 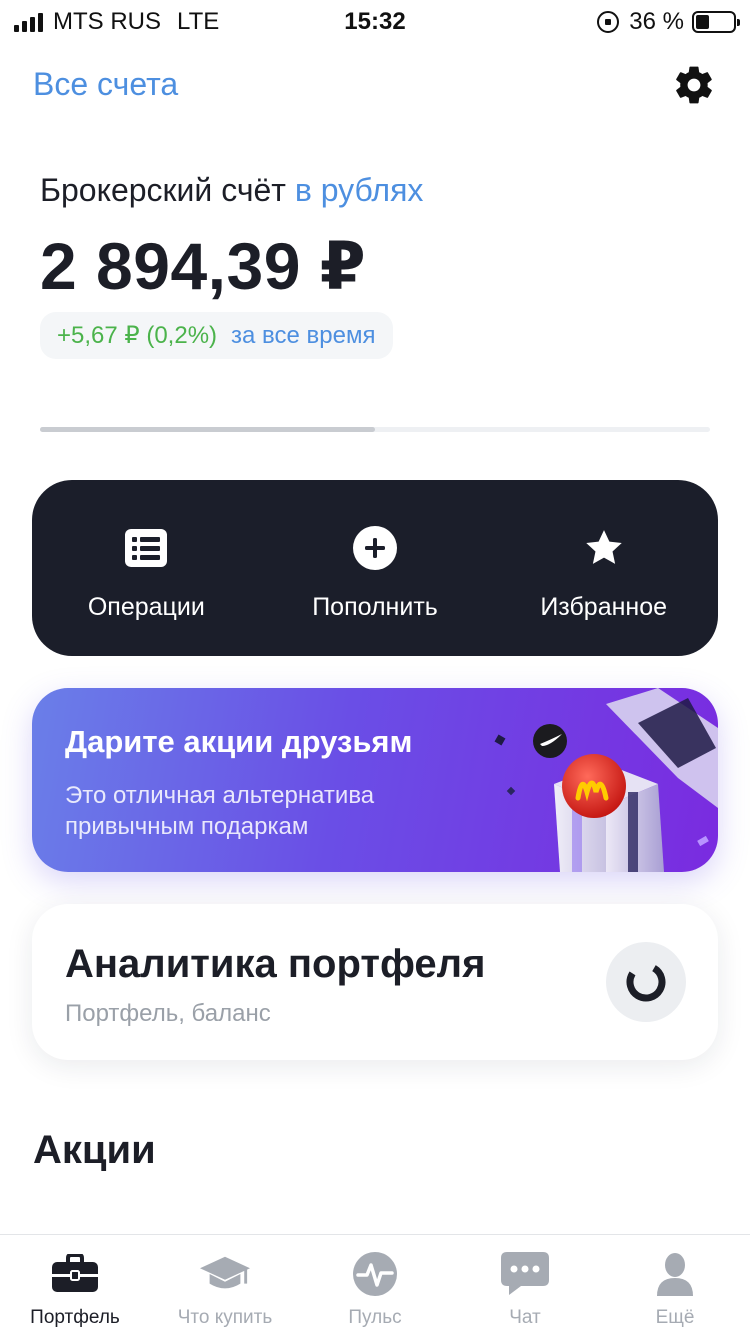 I want to click on currency-selector: в рублях, so click(x=359, y=190).